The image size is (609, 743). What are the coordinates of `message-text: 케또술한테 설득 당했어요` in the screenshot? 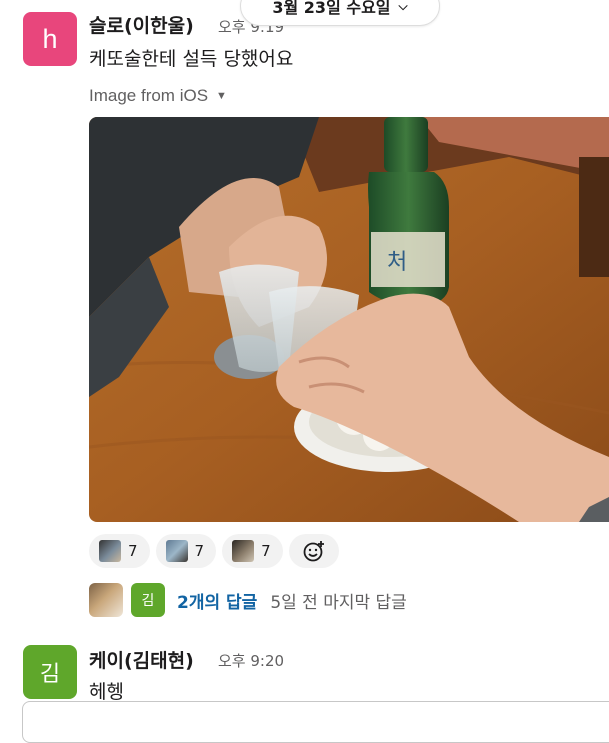 It's located at (191, 59).